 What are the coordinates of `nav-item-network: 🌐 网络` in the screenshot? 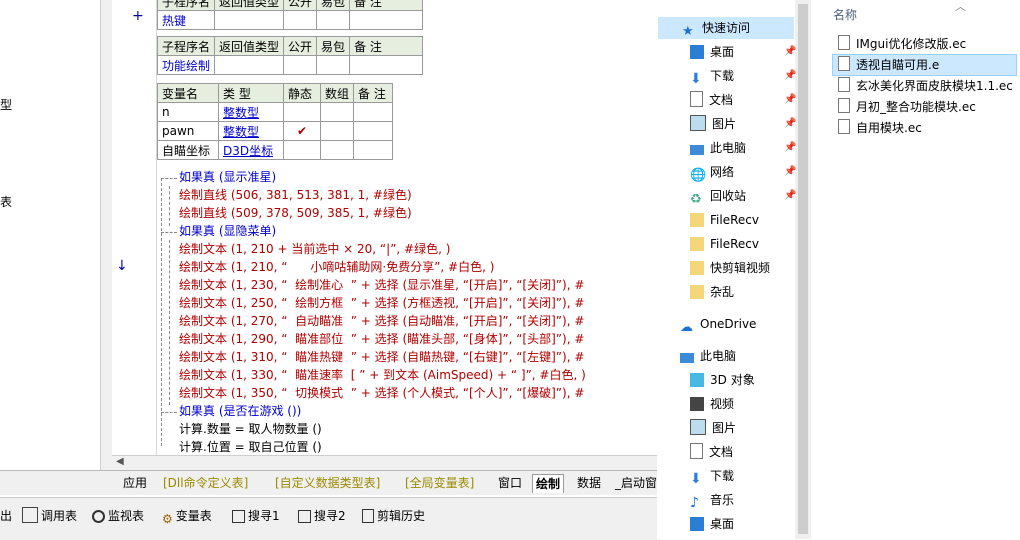 It's located at (702, 172).